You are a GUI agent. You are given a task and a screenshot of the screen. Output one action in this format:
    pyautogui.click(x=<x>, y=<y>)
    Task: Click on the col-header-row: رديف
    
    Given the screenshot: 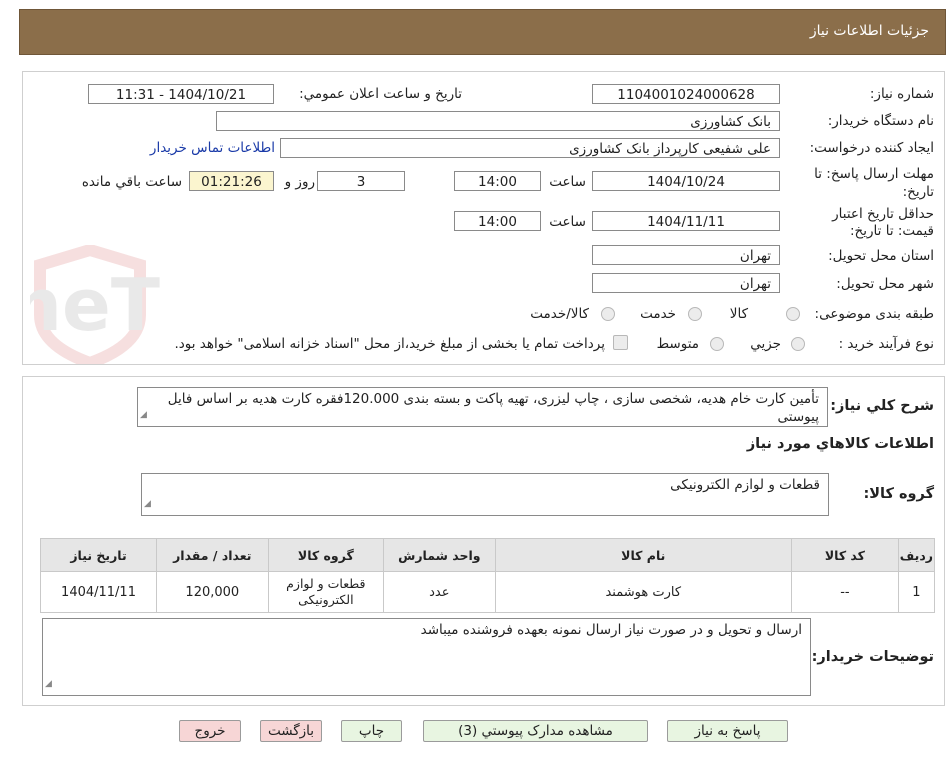 What is the action you would take?
    pyautogui.click(x=916, y=555)
    